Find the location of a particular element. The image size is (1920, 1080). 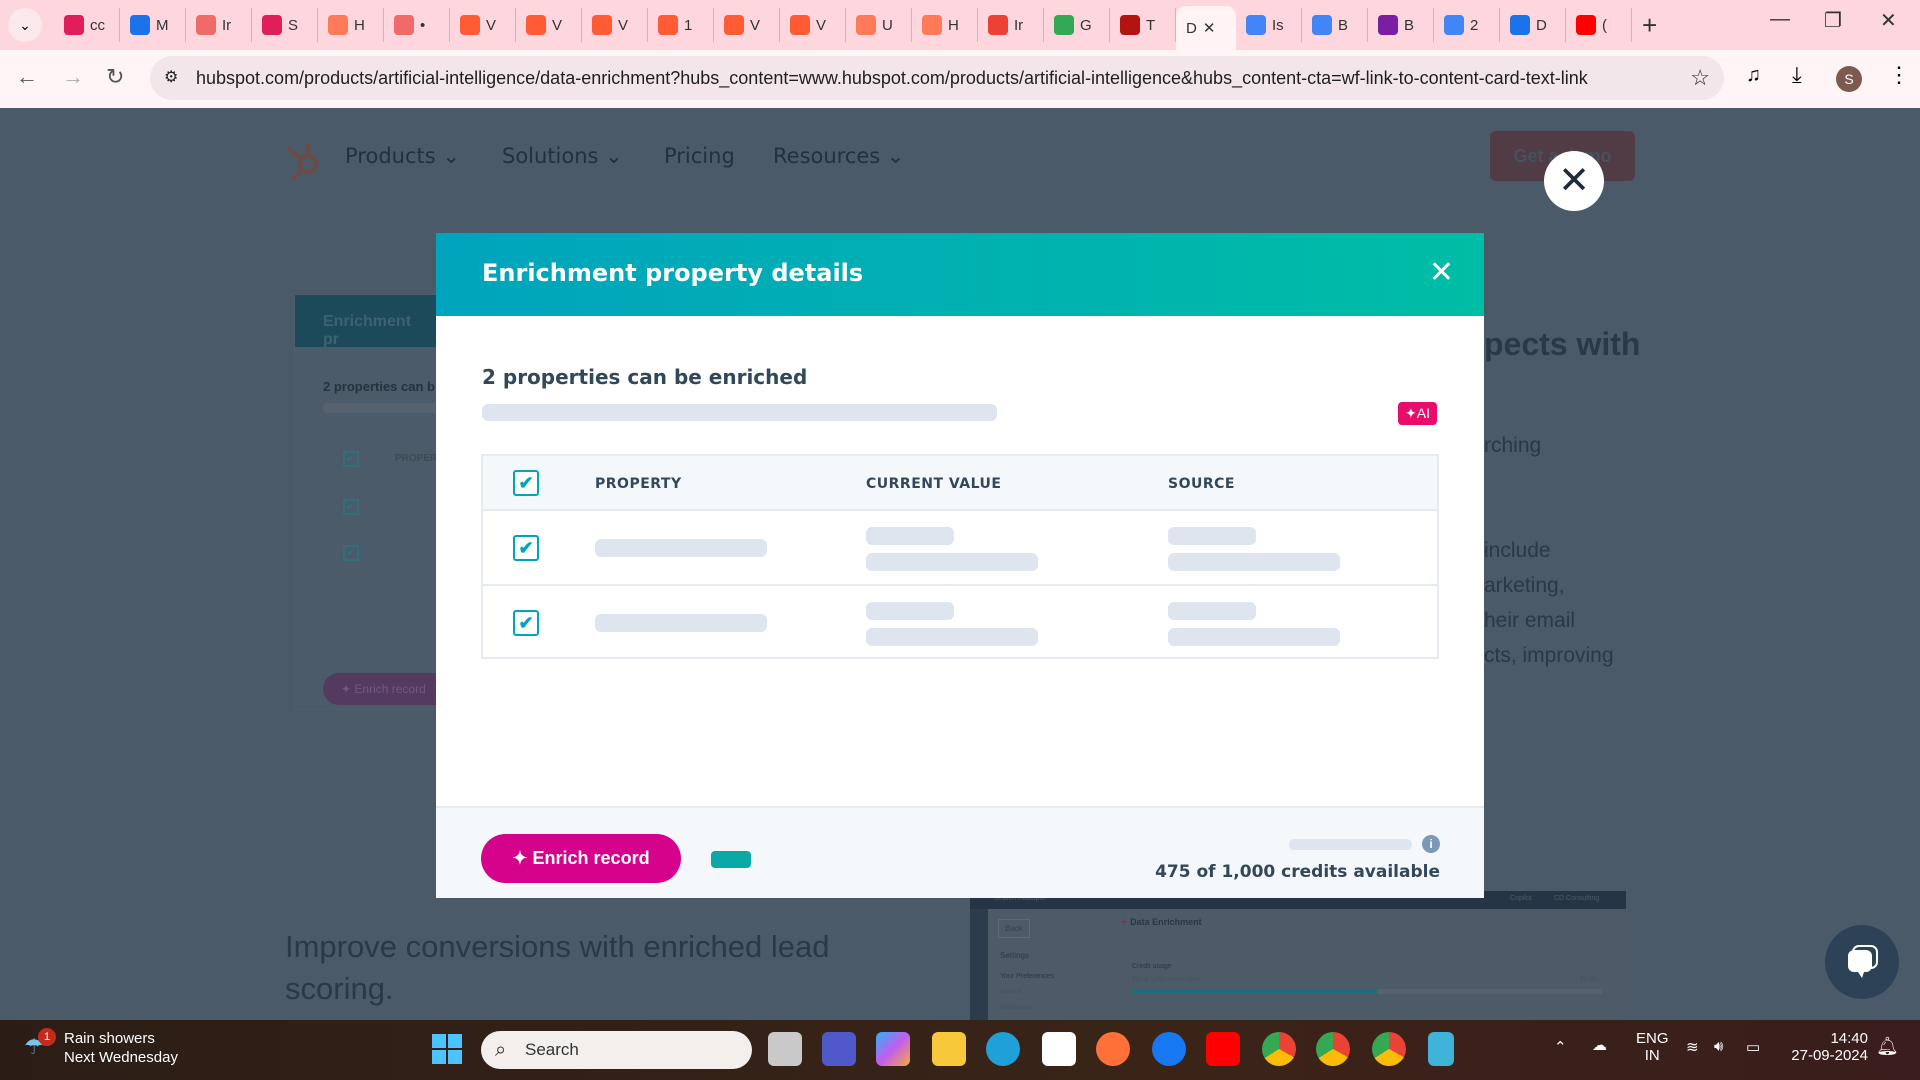

battery-icon: ▭ is located at coordinates (1753, 1047).